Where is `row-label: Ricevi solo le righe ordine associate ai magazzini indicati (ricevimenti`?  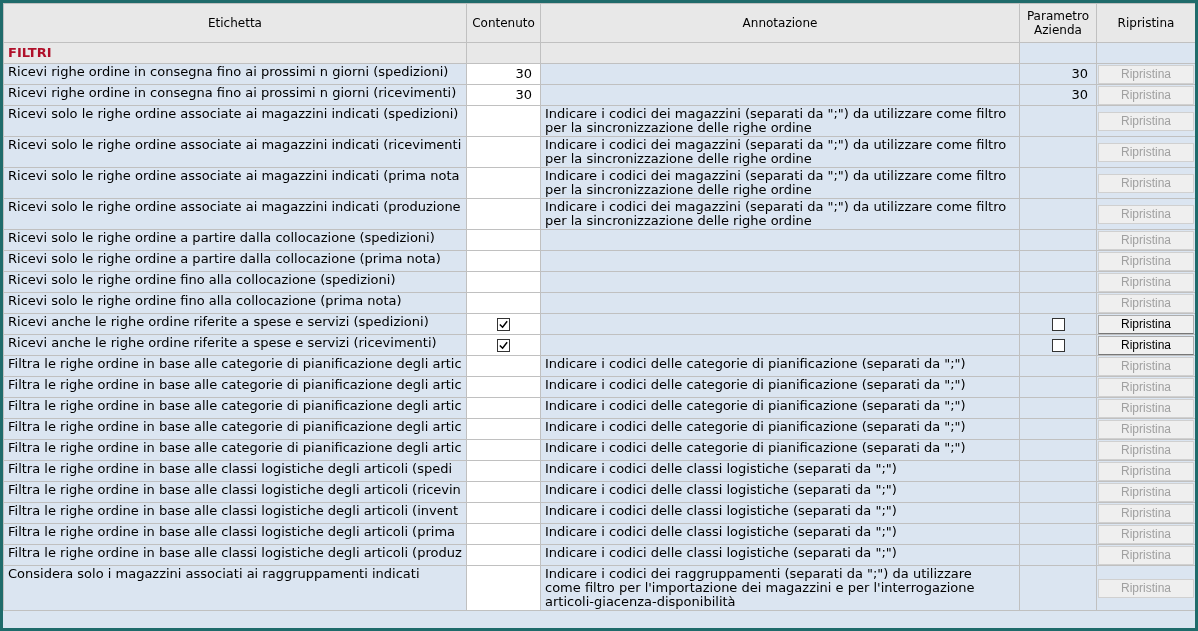 row-label: Ricevi solo le righe ordine associate ai magazzini indicati (ricevimenti is located at coordinates (235, 144).